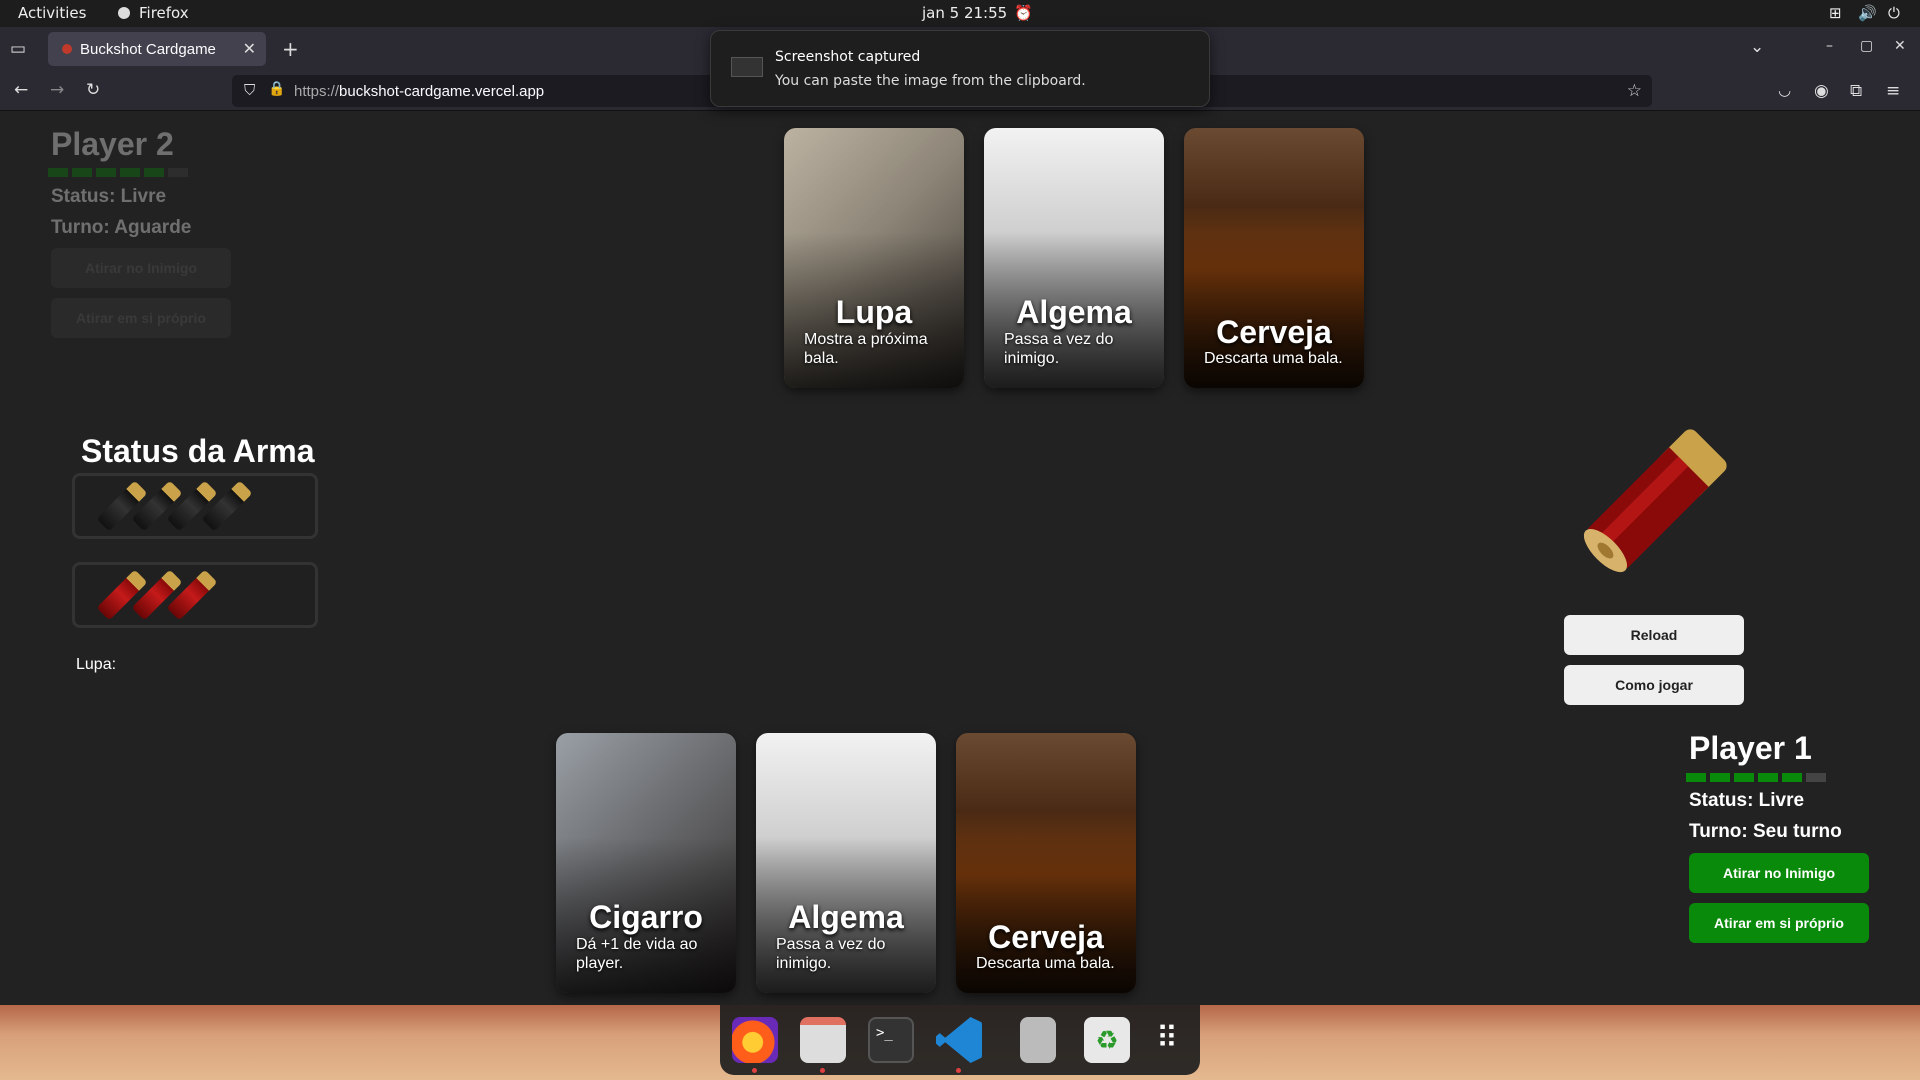  Describe the element at coordinates (1046, 863) in the screenshot. I see `bottom-card-beer: Cerveja Descarta uma bala.` at that location.